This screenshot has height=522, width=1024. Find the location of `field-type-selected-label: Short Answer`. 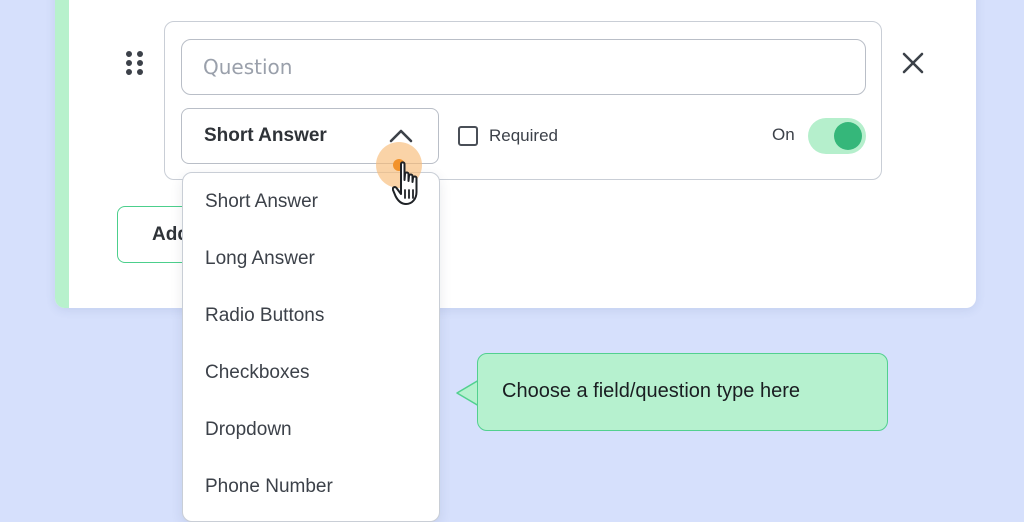

field-type-selected-label: Short Answer is located at coordinates (265, 135).